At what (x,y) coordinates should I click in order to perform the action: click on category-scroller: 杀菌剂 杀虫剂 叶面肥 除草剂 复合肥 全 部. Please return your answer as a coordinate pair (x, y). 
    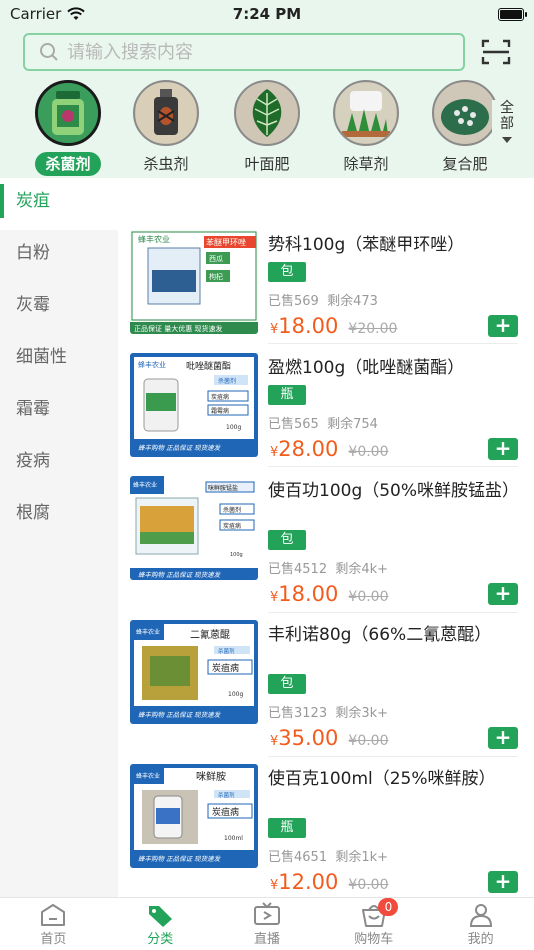
    Looking at the image, I should click on (267, 128).